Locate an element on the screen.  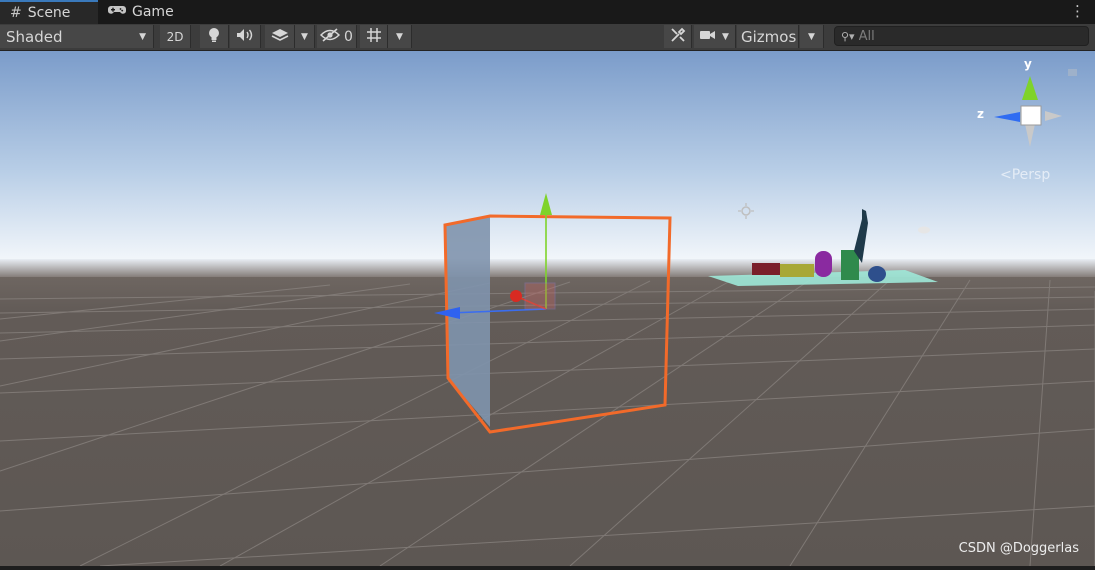
draw-mode-label: Shaded is located at coordinates (34, 36).